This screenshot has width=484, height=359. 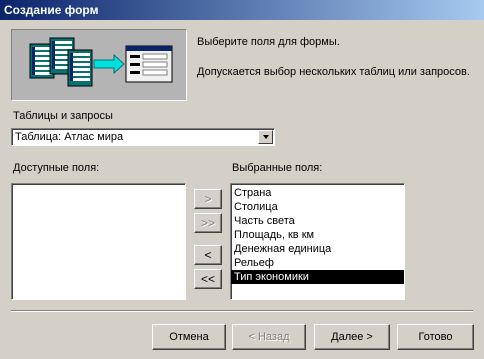 What do you see at coordinates (242, 311) in the screenshot?
I see `divider` at bounding box center [242, 311].